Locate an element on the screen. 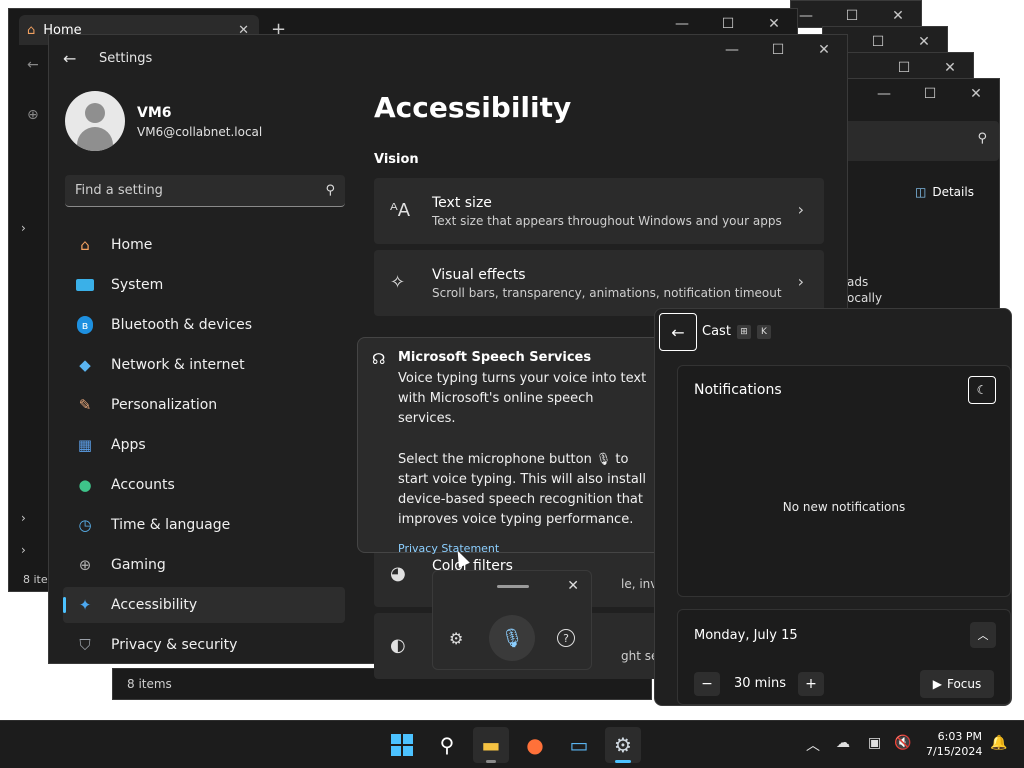  sidebar-item-system: System is located at coordinates (204, 285).